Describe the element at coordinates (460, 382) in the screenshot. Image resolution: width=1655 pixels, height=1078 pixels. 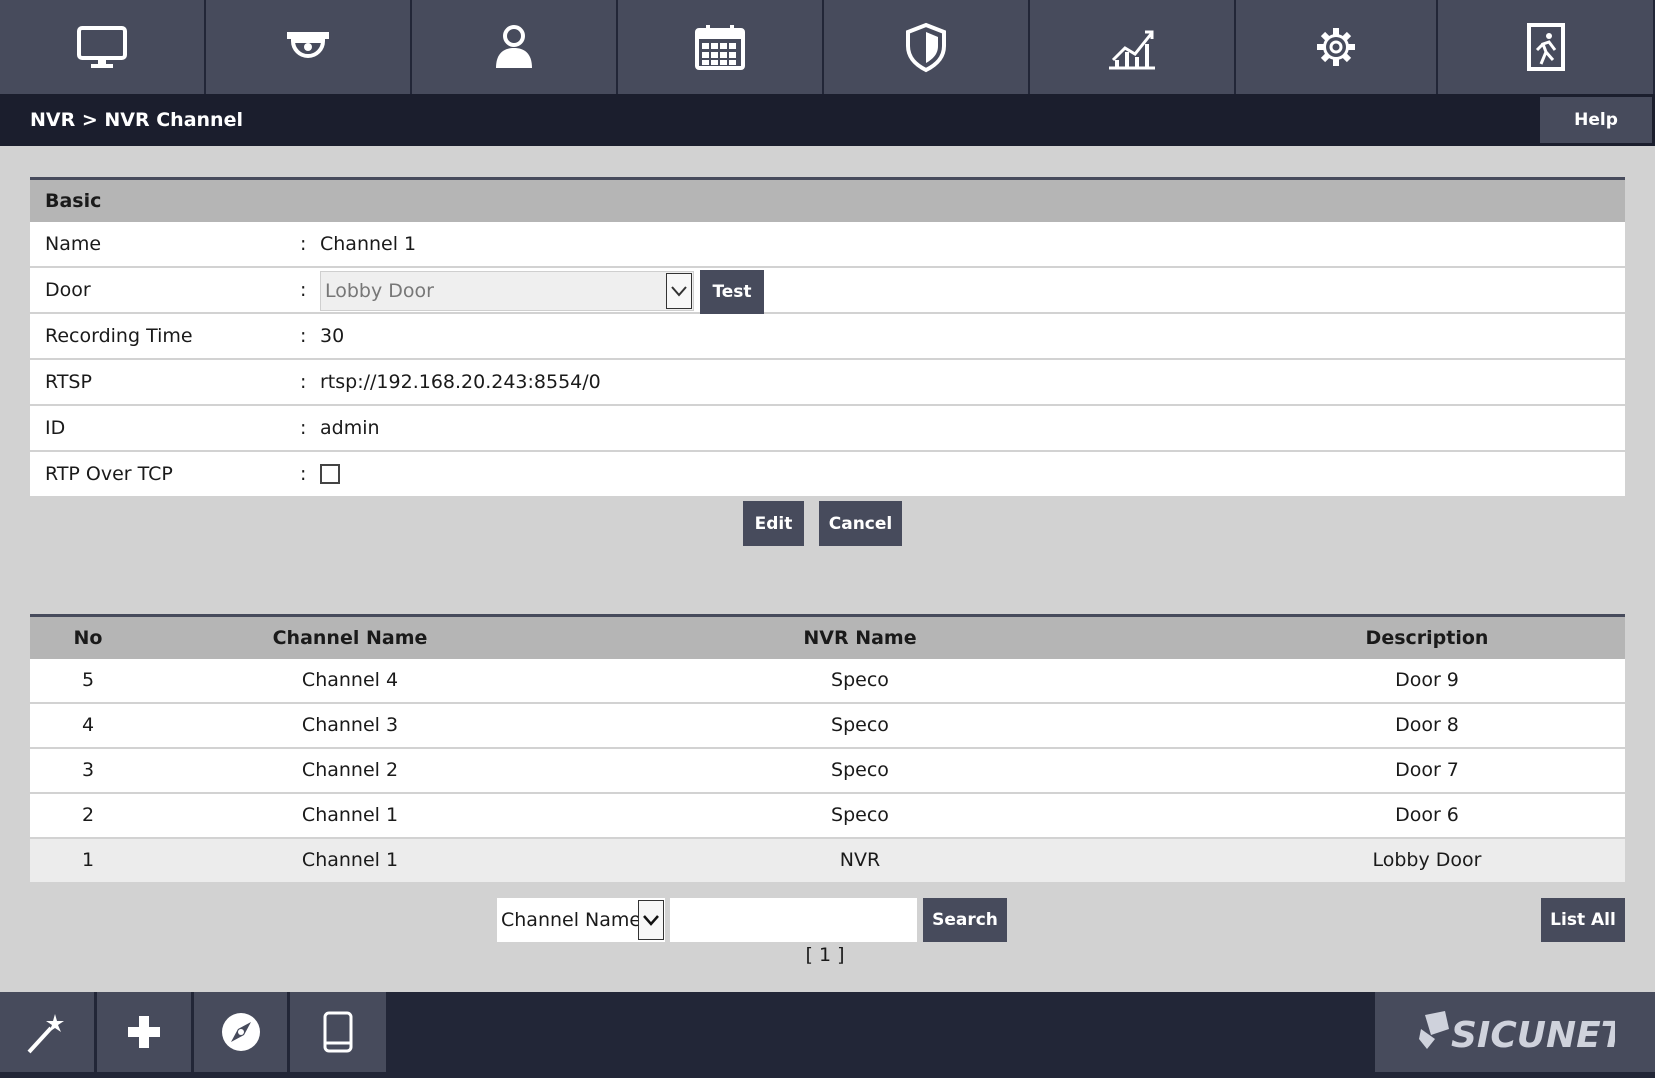
I see `rtsp-value: rtsp://192.168.20.243:8554/0` at that location.